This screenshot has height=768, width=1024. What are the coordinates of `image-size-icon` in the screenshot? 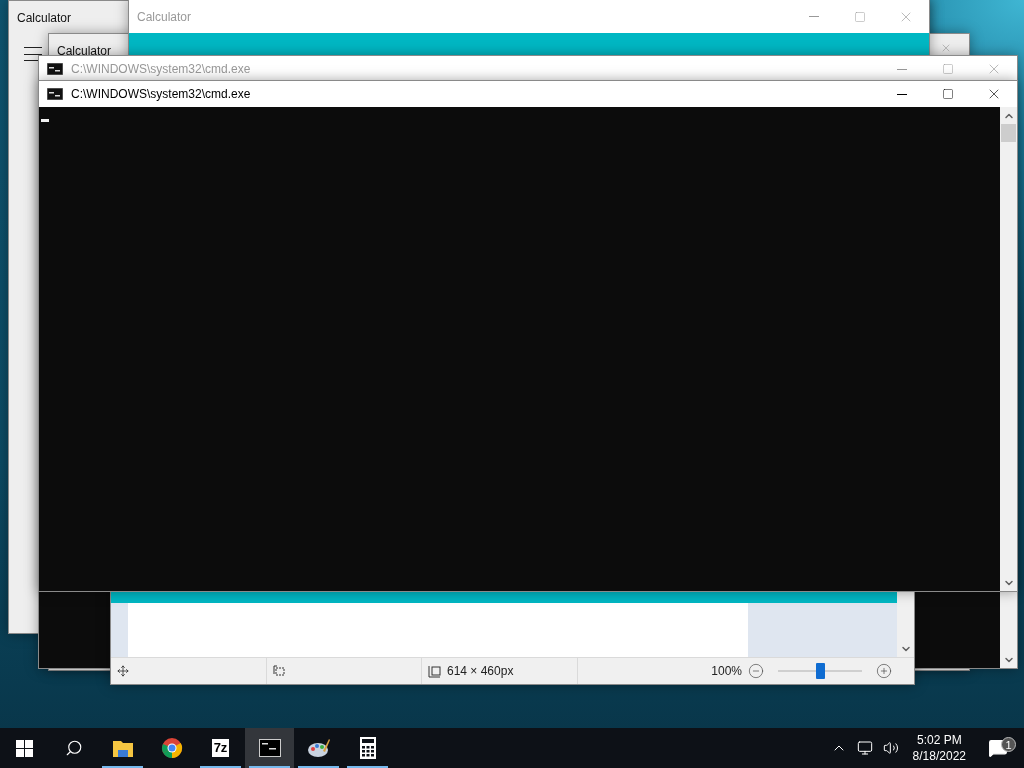 It's located at (434, 671).